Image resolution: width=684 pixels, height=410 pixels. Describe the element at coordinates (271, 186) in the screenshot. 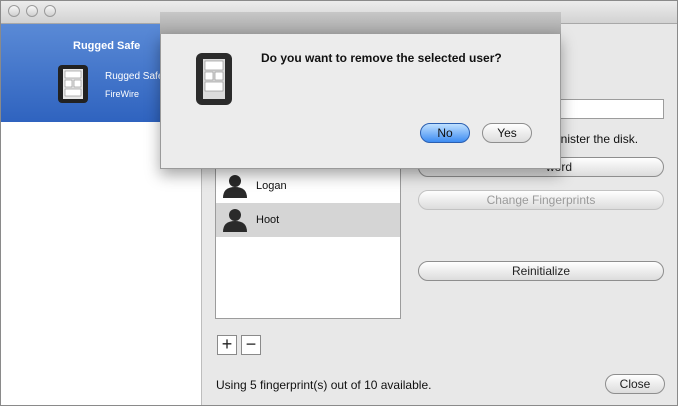

I see `user-name: Logan` at that location.